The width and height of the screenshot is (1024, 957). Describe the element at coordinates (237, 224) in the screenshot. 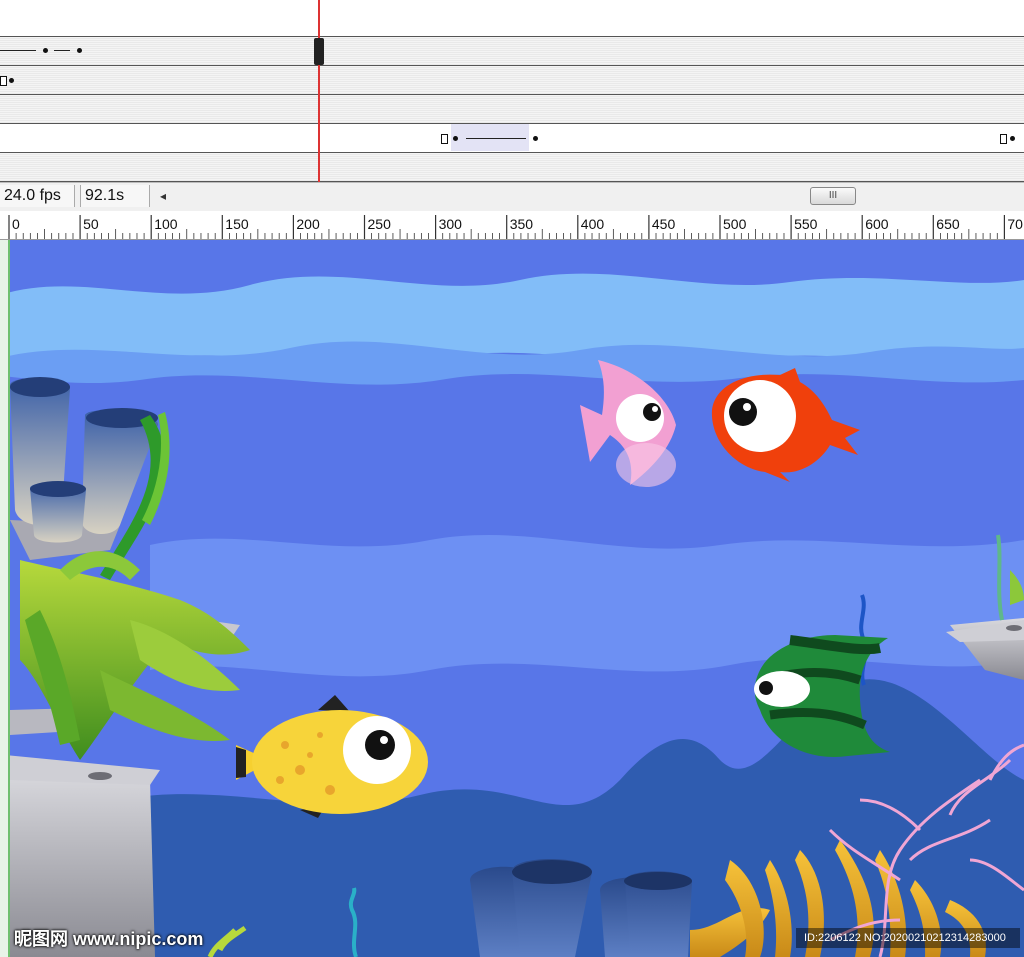

I see `ruler-label: 150` at that location.